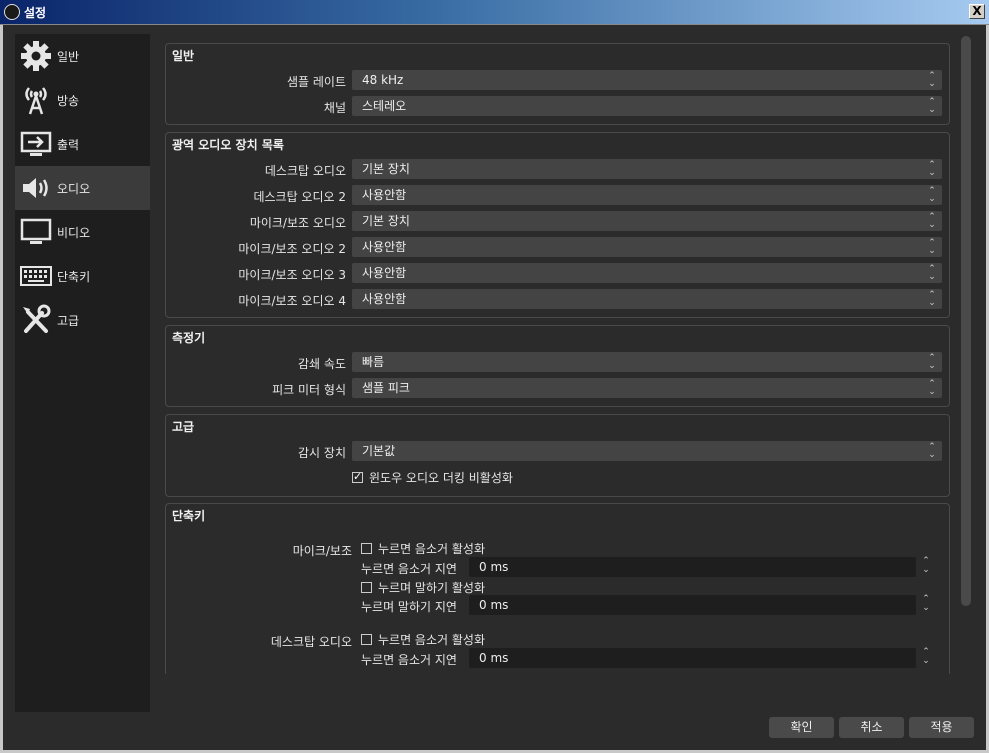 Image resolution: width=989 pixels, height=753 pixels. What do you see at coordinates (189, 338) in the screenshot?
I see `group-title: 측정기` at bounding box center [189, 338].